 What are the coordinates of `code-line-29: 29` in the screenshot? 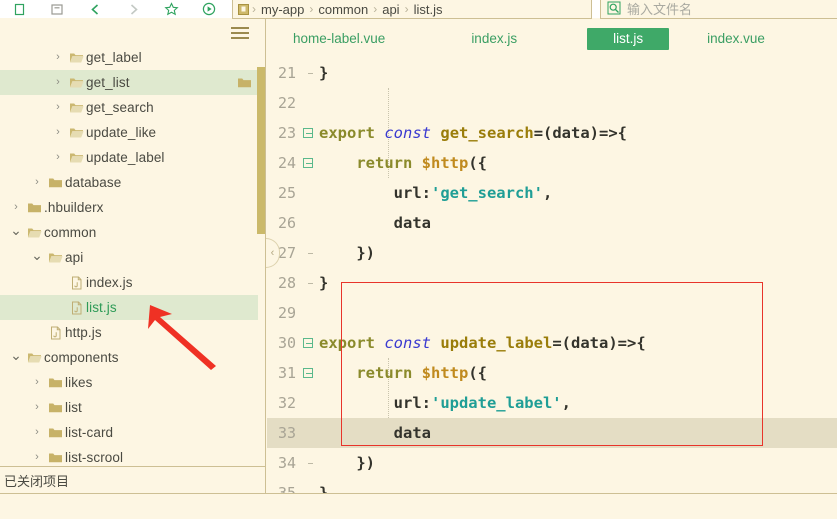 It's located at (552, 313).